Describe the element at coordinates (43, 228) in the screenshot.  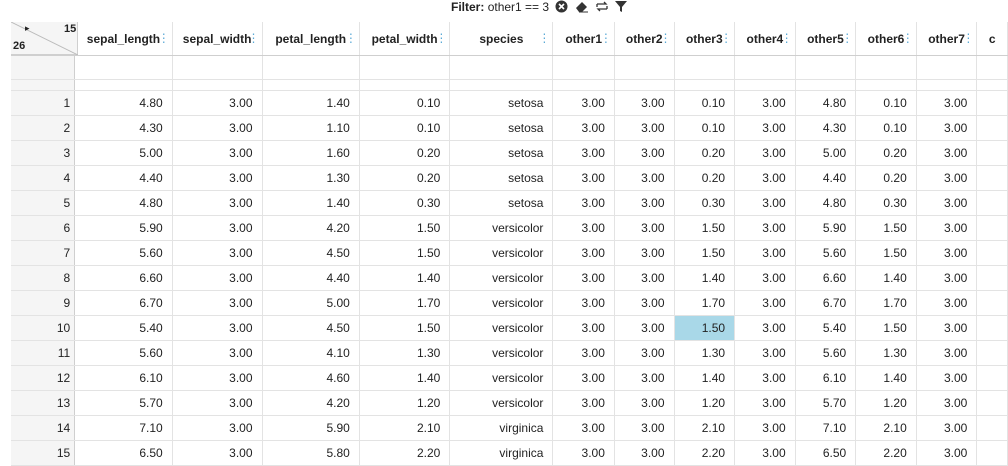
I see `row-index: 6` at that location.